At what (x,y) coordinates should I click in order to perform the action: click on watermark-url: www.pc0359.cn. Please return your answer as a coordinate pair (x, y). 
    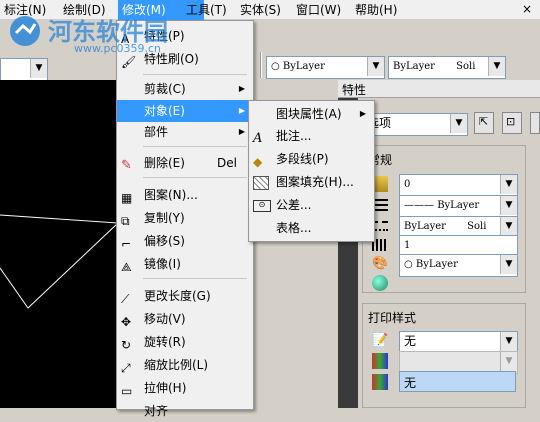
    Looking at the image, I should click on (118, 48).